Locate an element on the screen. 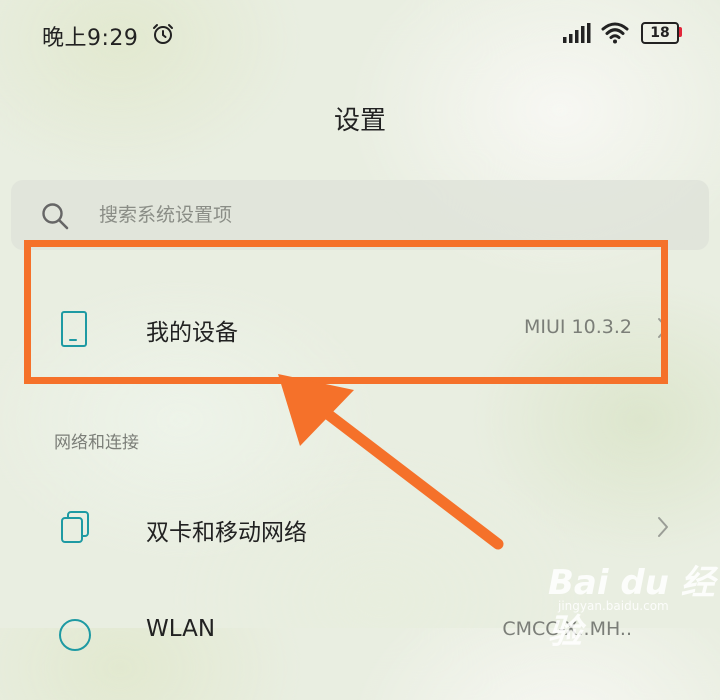 The image size is (720, 700). page-title: 设置 is located at coordinates (359, 121).